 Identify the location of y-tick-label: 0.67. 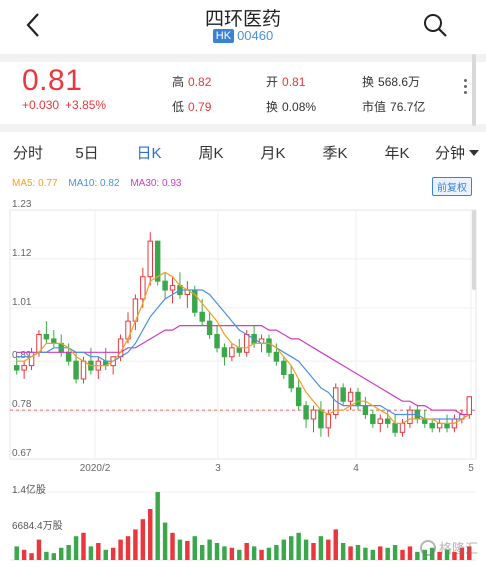
(22, 453).